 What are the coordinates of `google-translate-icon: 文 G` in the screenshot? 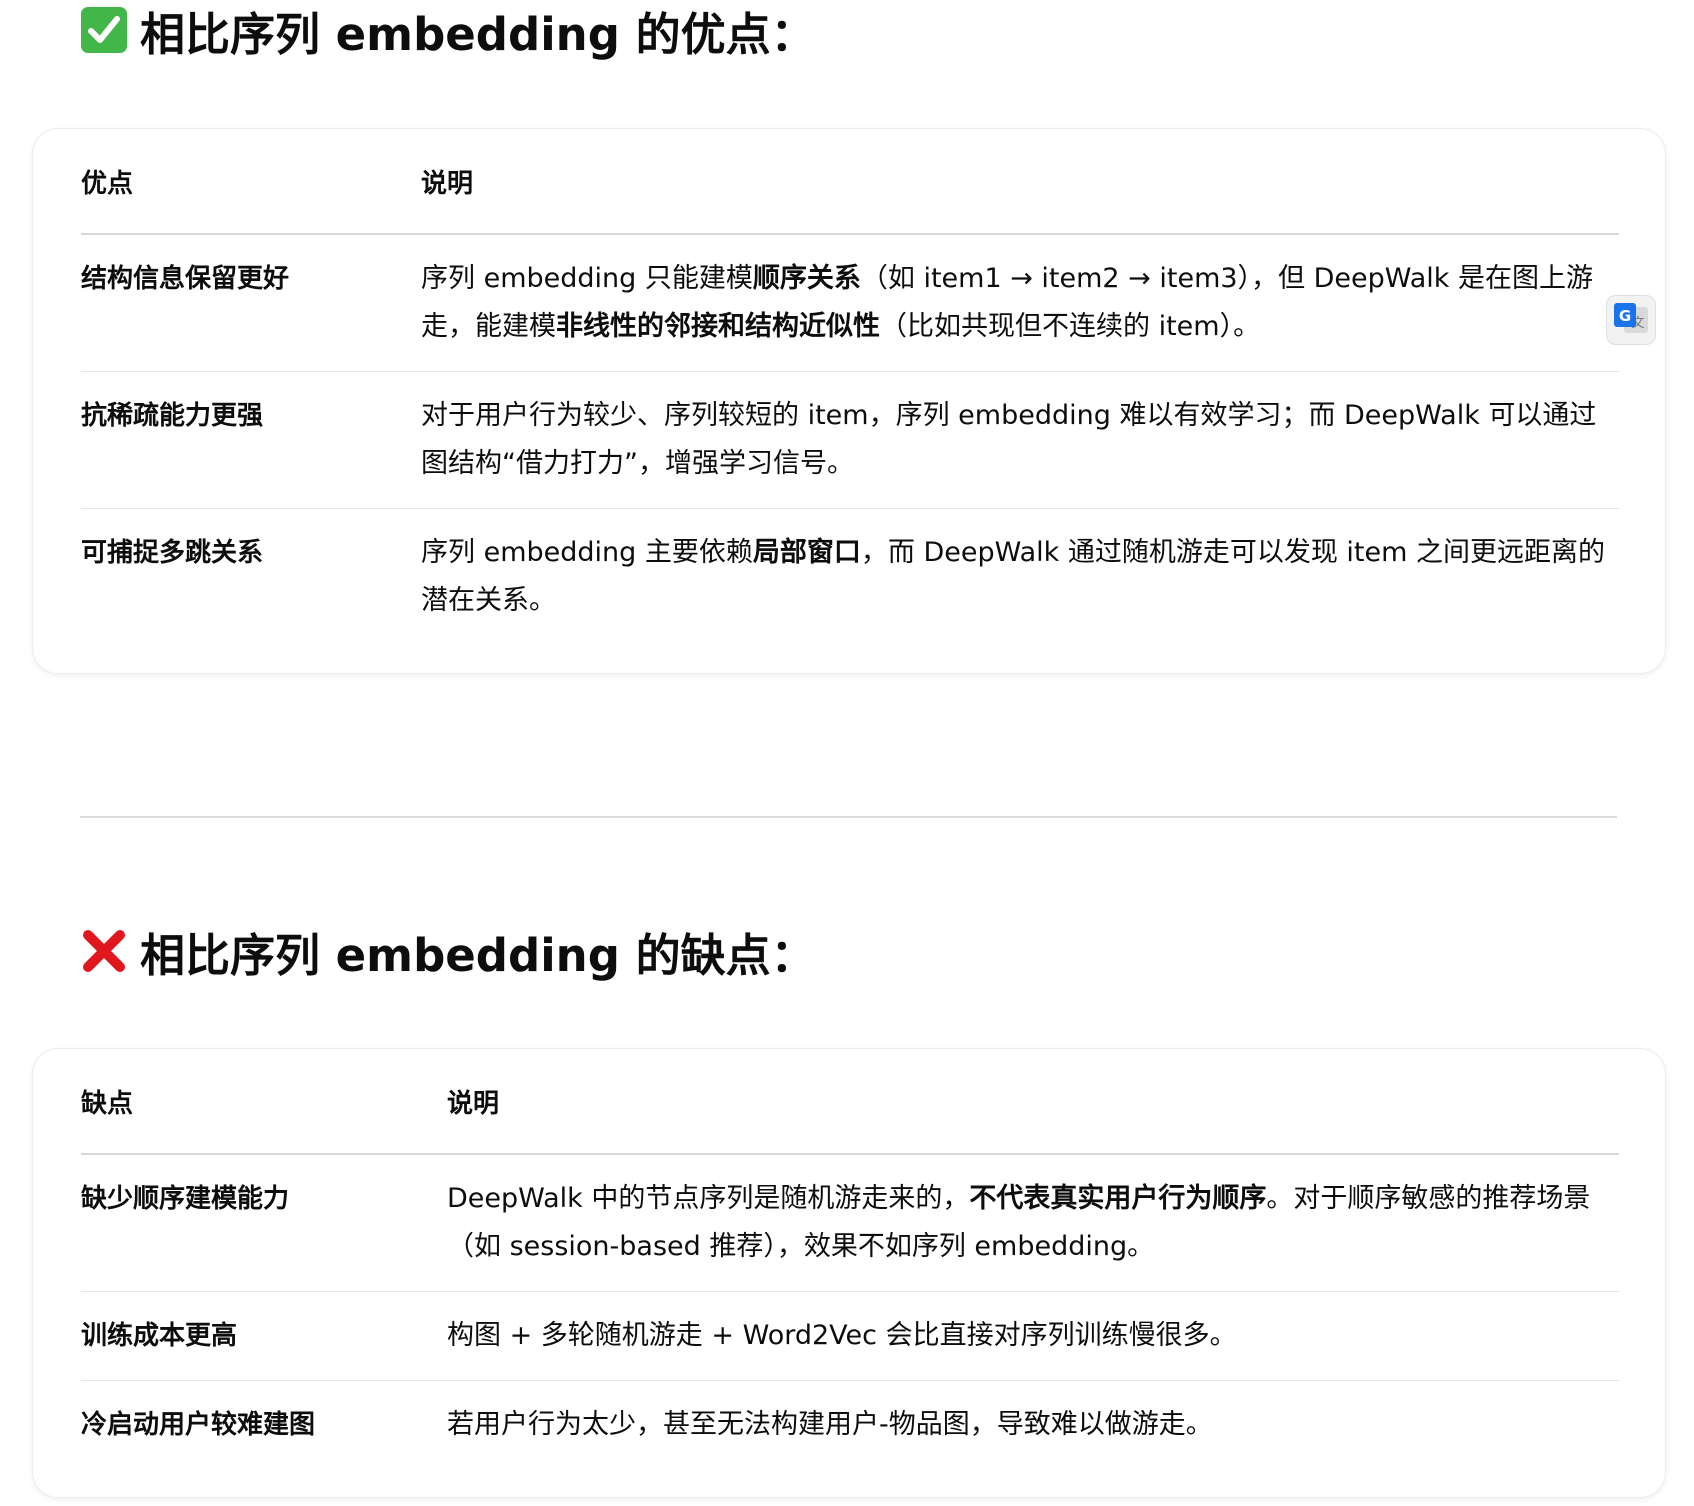 It's located at (1631, 320).